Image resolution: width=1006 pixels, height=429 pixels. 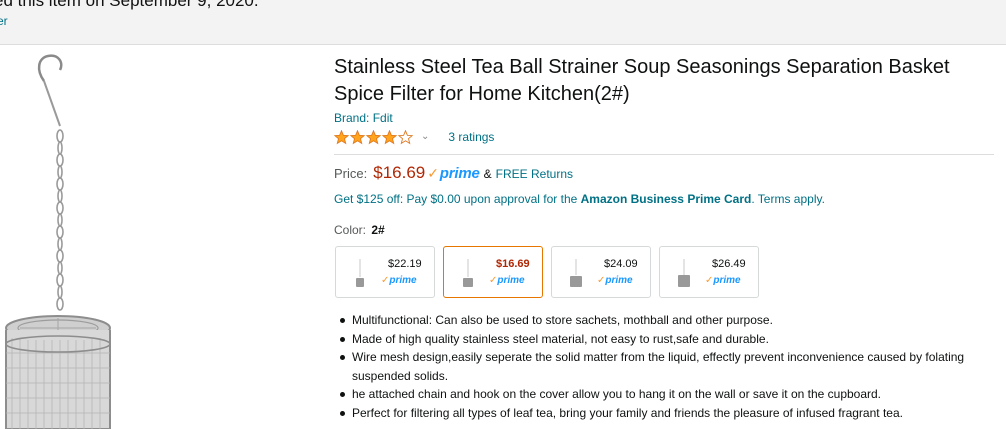 I want to click on star-rating, so click(x=373, y=137).